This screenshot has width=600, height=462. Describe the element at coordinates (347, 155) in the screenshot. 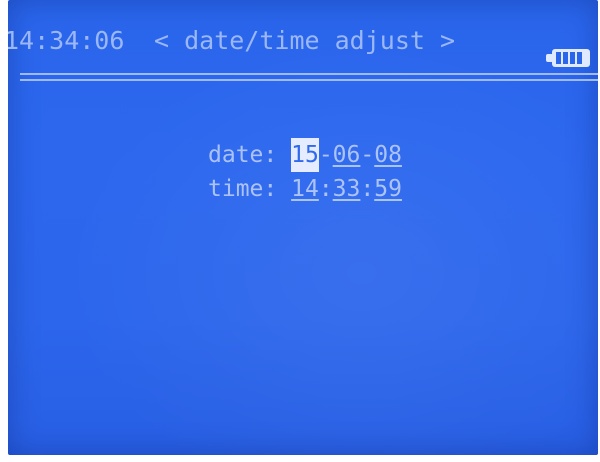

I see `date-month-field: 06` at that location.